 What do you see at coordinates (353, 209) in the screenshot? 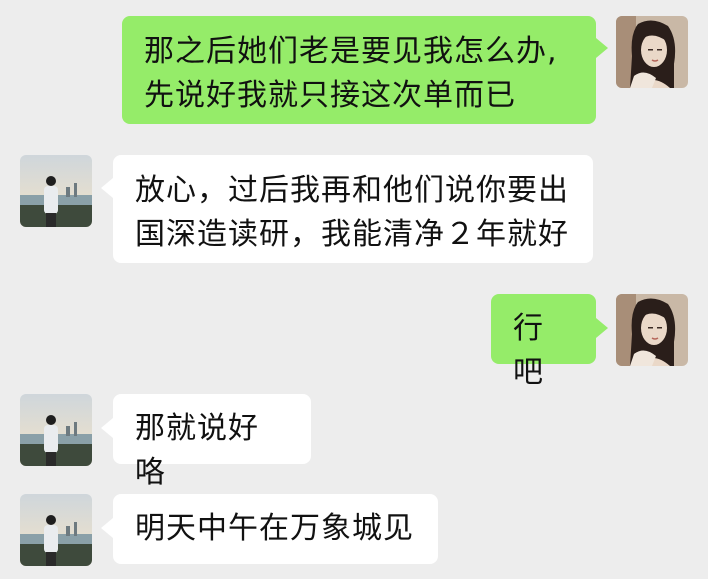
I see `message-bubble-received: 放心，过后我再和他们说你要出 国深造读研，我能清净２年就好` at bounding box center [353, 209].